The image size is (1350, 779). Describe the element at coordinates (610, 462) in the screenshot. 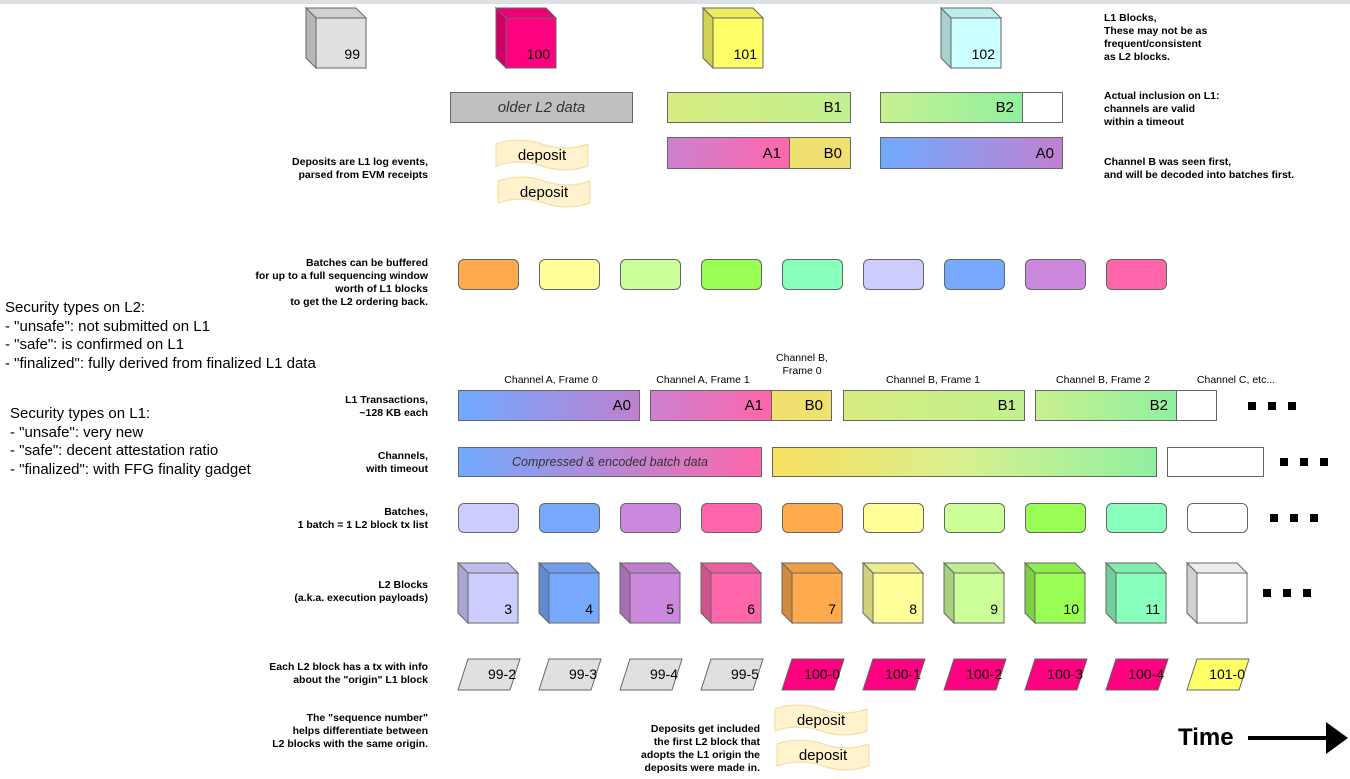

I see `channel-a-bar: Compressed & encoded batch data` at that location.